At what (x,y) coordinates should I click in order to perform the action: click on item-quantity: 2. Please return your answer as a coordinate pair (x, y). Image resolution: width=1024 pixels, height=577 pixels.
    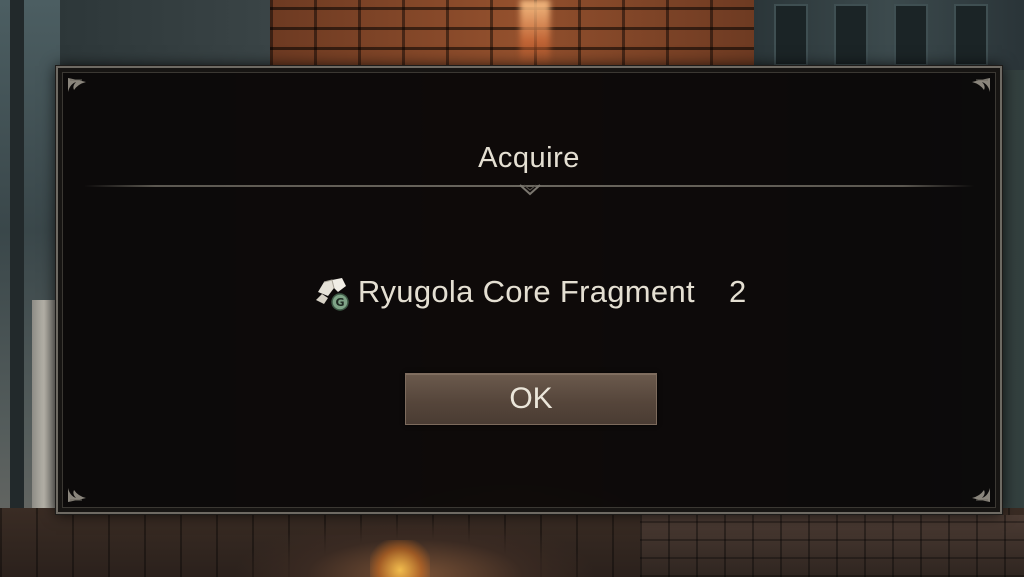
    Looking at the image, I should click on (737, 291).